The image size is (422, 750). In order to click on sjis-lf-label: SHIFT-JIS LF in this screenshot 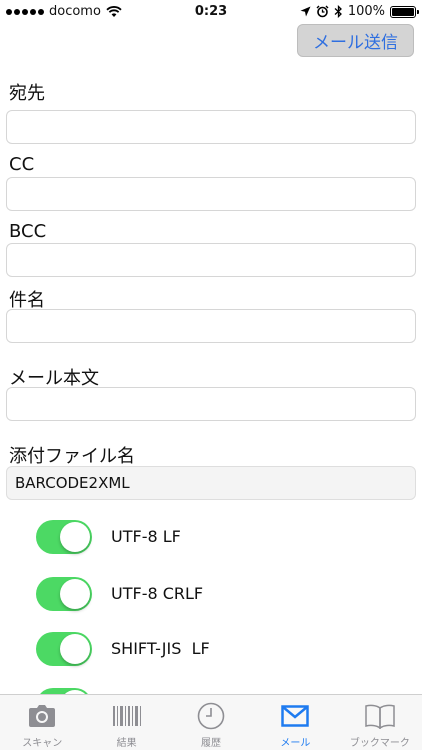, I will do `click(160, 648)`.